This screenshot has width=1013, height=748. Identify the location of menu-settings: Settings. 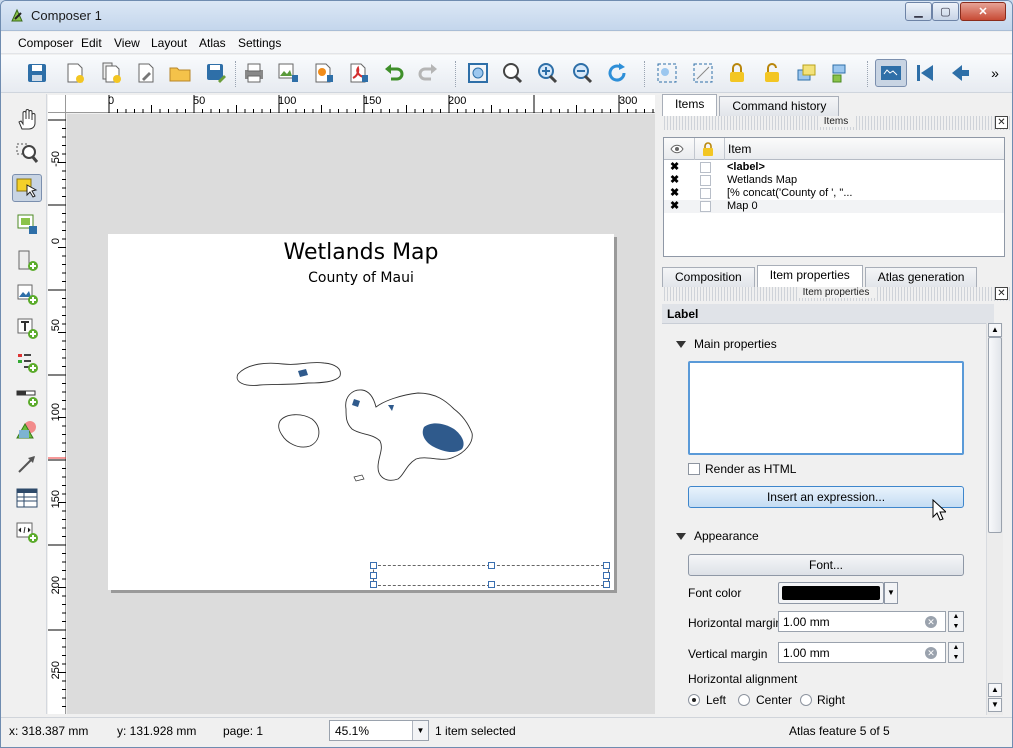
(259, 43).